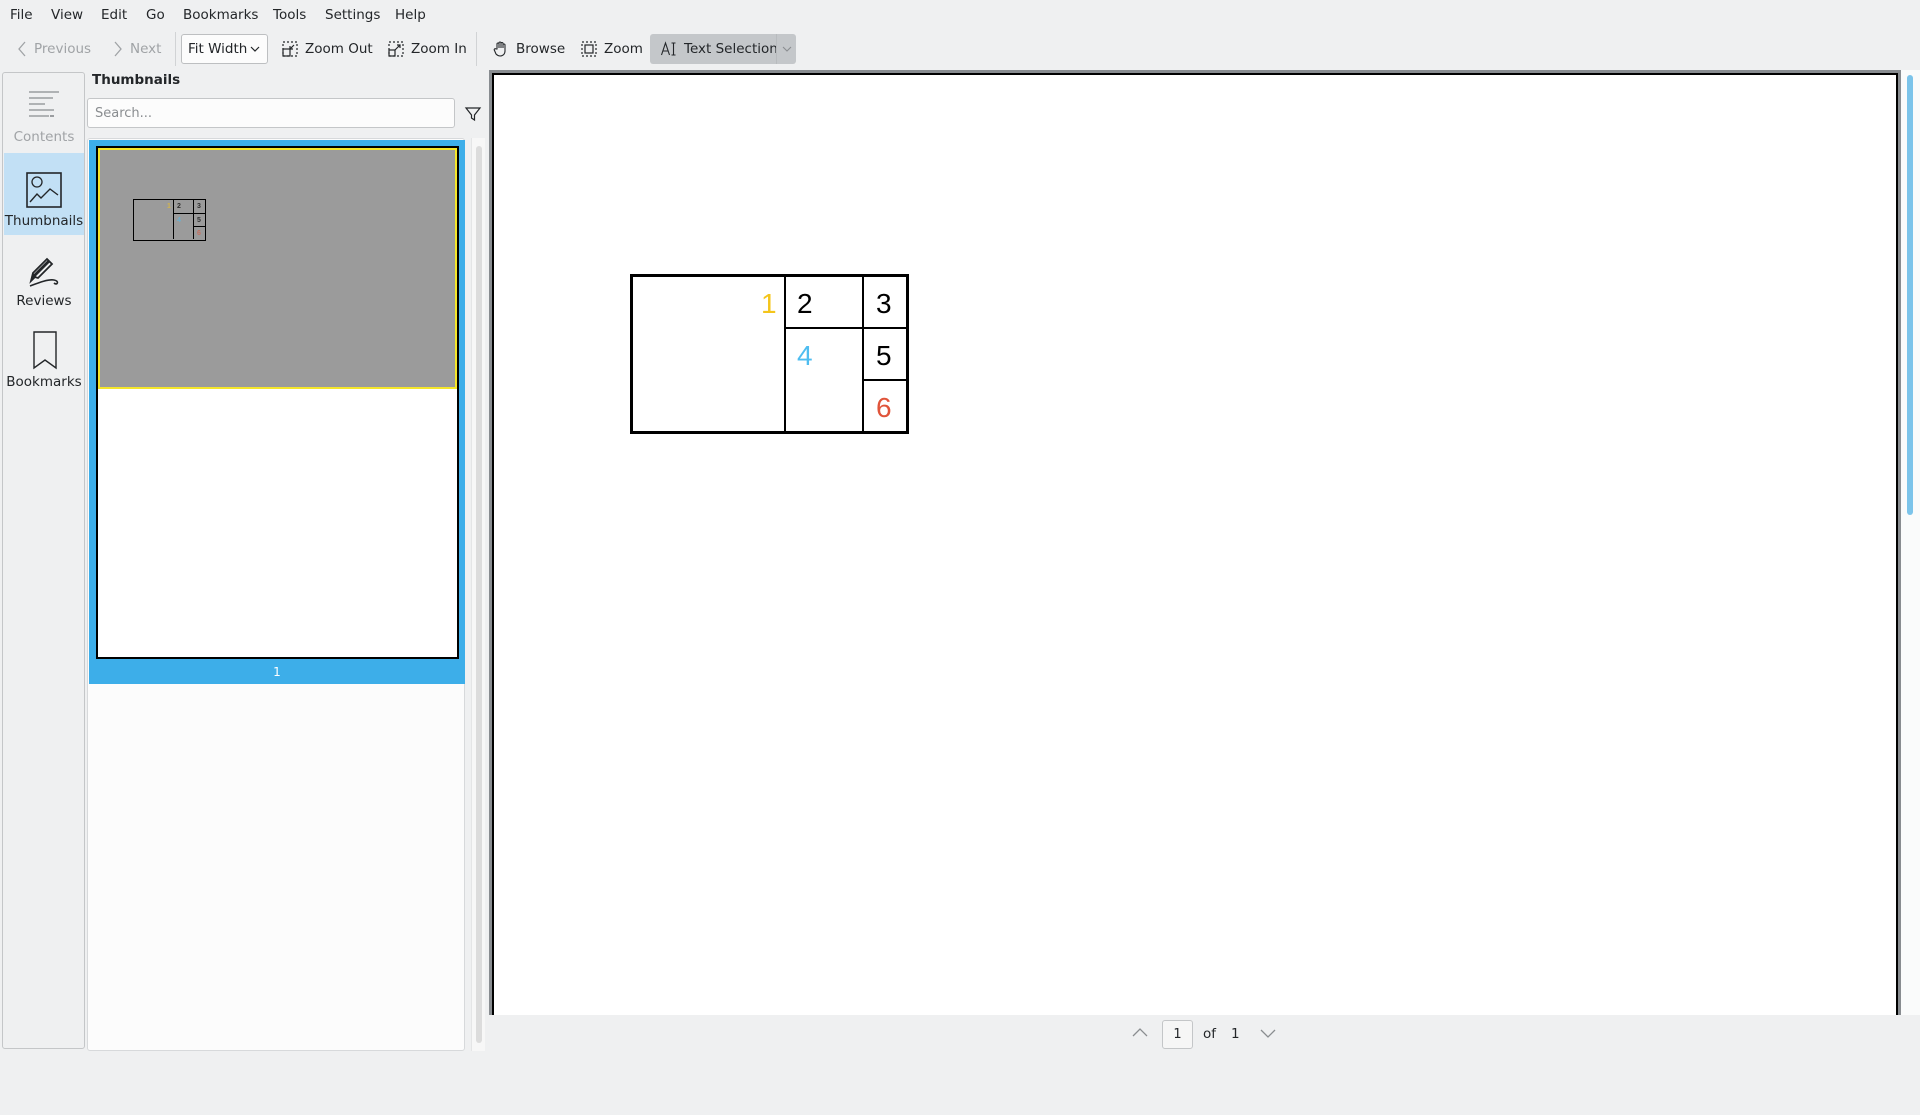 The image size is (1920, 1115). Describe the element at coordinates (44, 137) in the screenshot. I see `sidebar-label: Contents` at that location.